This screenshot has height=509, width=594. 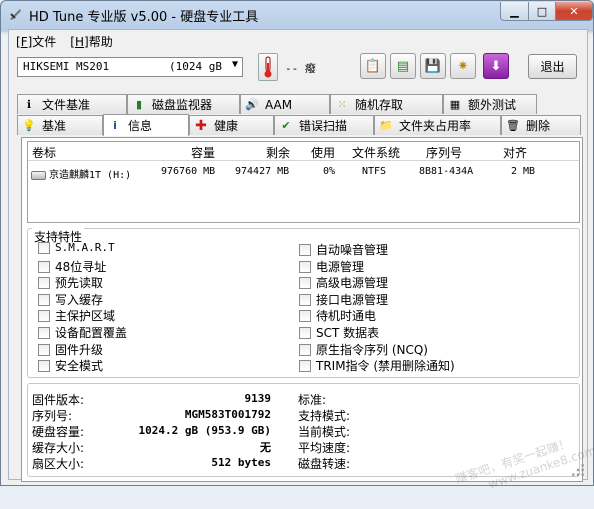 I want to click on cell-alignment: 2 MB, so click(x=523, y=171).